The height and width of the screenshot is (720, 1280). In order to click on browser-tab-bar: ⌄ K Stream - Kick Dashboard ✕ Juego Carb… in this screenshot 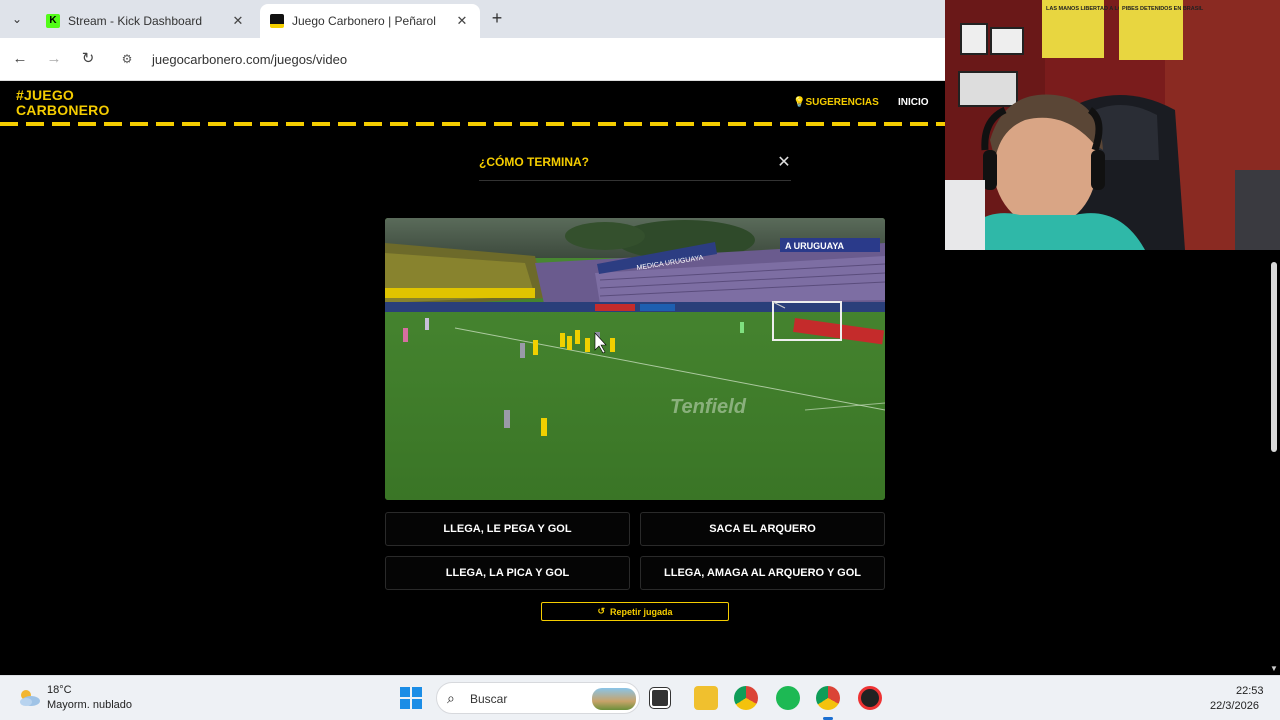, I will do `click(472, 19)`.